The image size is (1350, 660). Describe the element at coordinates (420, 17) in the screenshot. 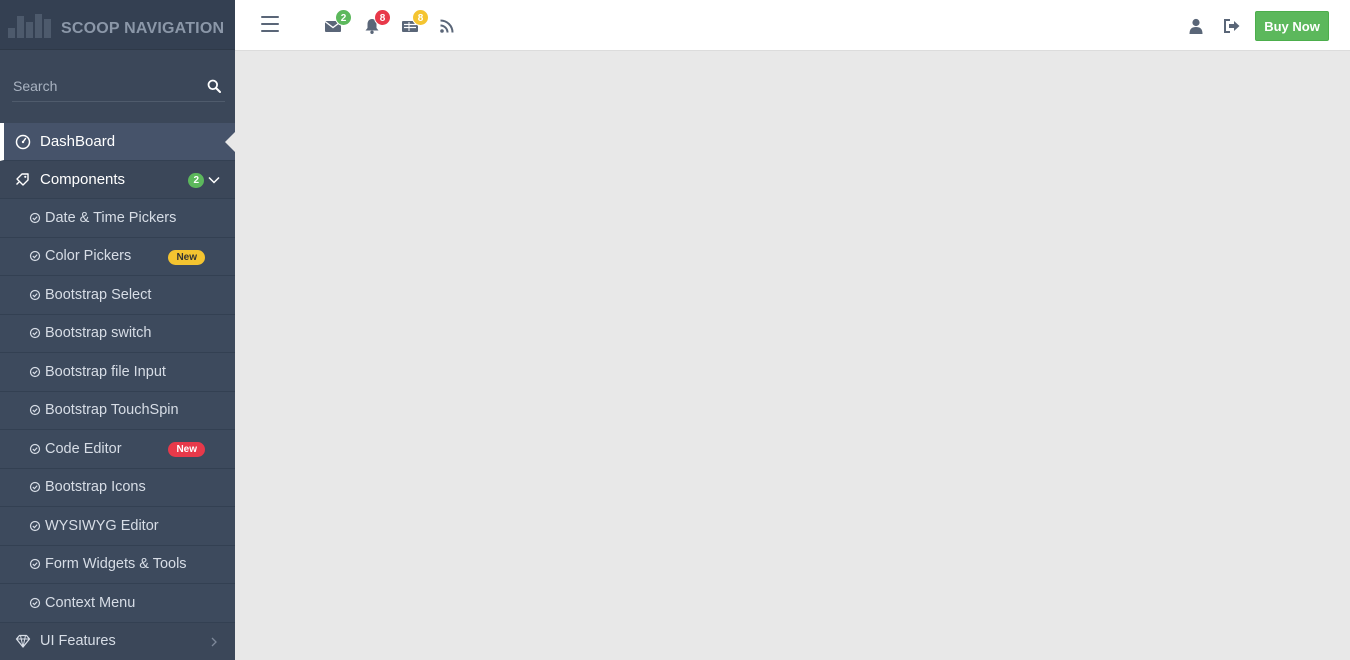

I see `tasks-count-badge: 8` at that location.